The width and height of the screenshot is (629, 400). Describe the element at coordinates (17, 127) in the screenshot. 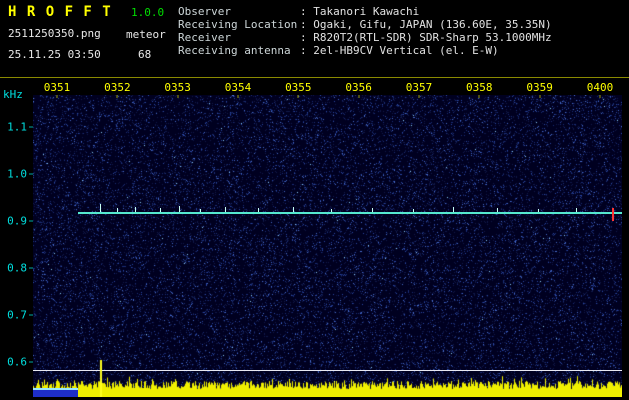

I see `freq-tick-label: 1.1` at that location.